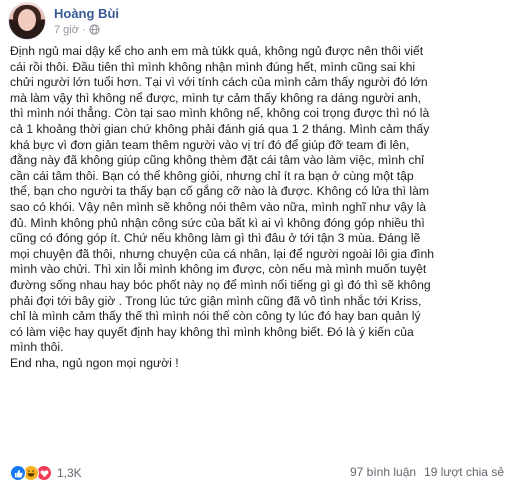 This screenshot has height=496, width=512. What do you see at coordinates (18, 473) in the screenshot?
I see `like-icon` at bounding box center [18, 473].